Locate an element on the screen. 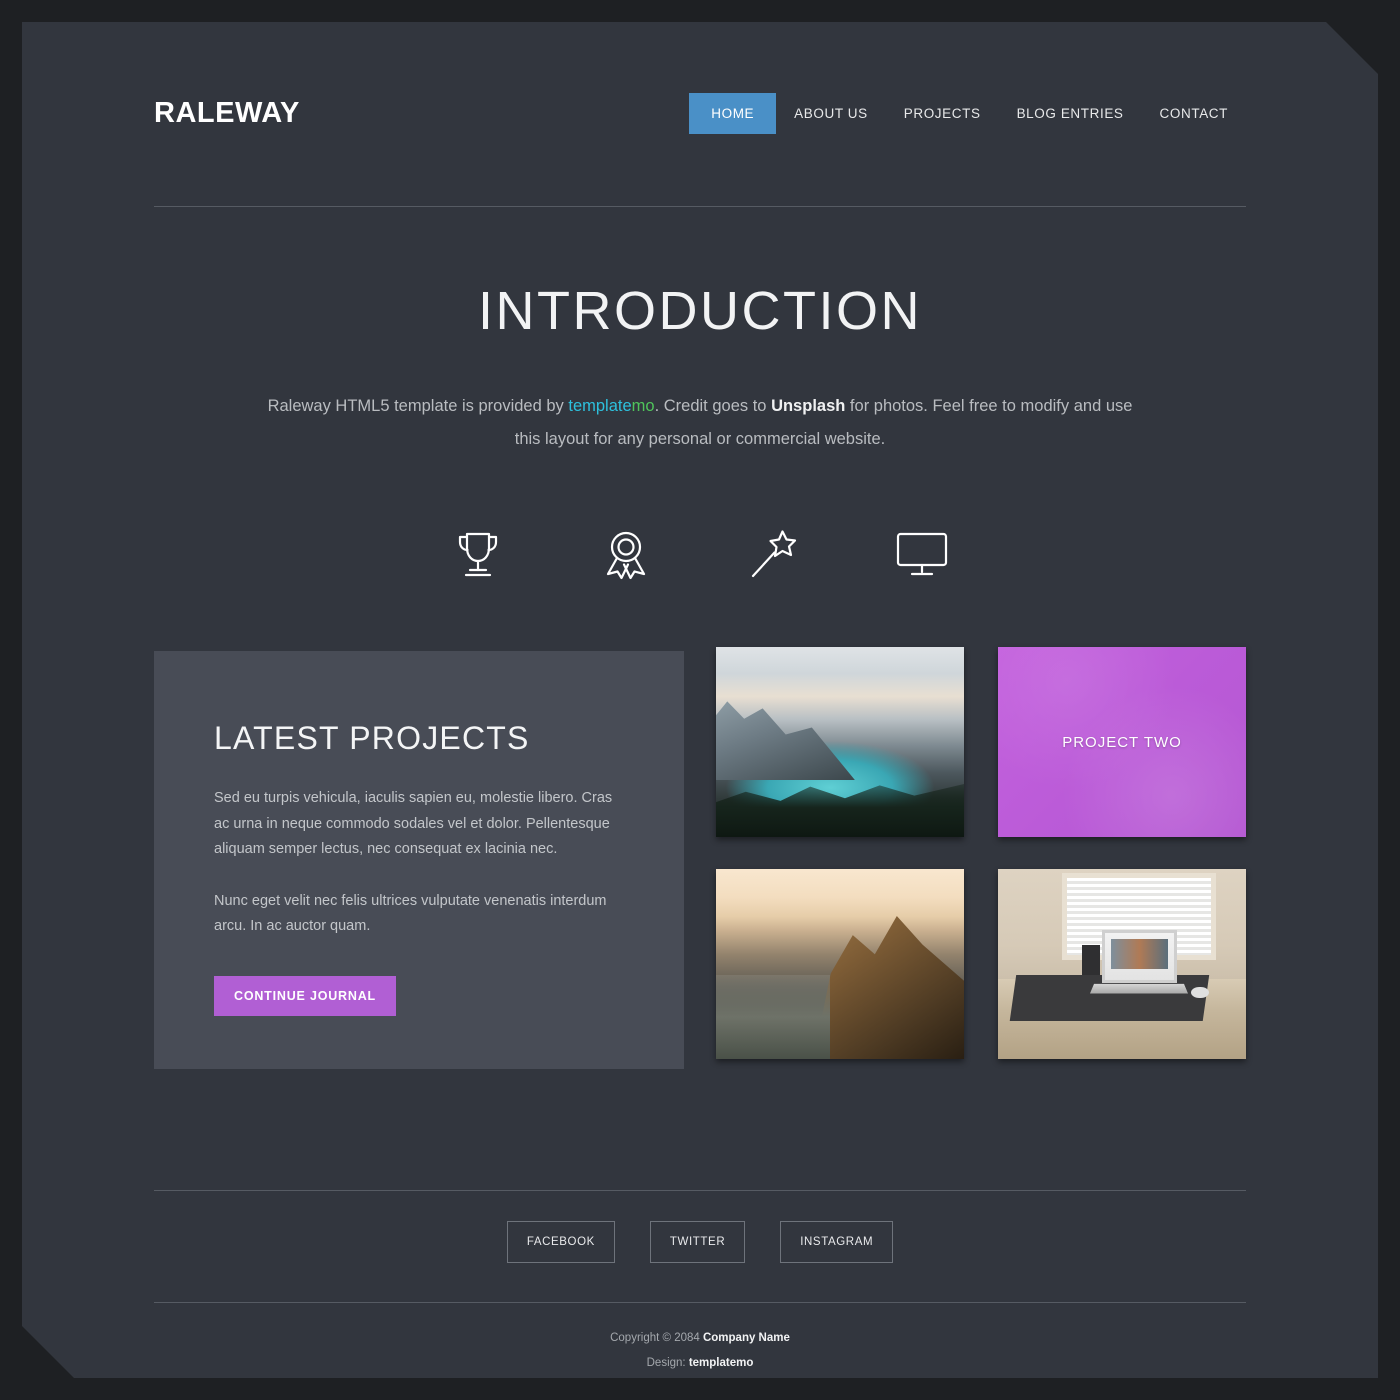  project-three-thumb is located at coordinates (840, 964).